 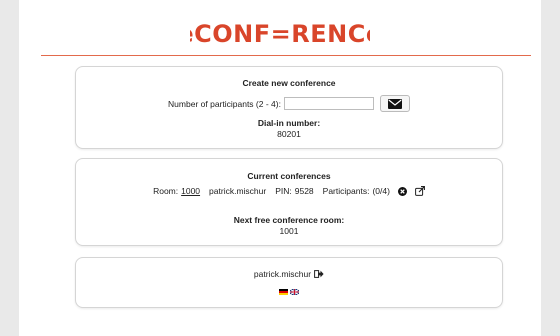 What do you see at coordinates (289, 83) in the screenshot?
I see `create-conference-title: Create new conference` at bounding box center [289, 83].